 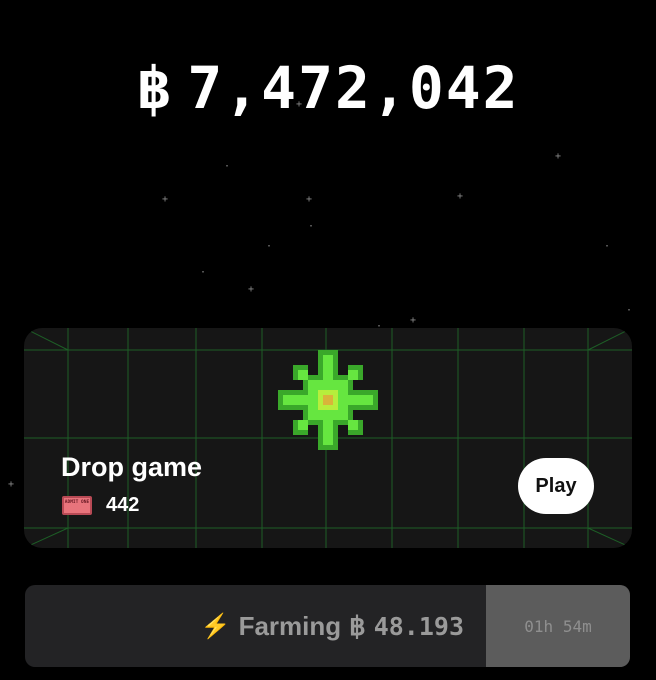 What do you see at coordinates (357, 625) in the screenshot?
I see `farming-currency-symbol: ฿` at bounding box center [357, 625].